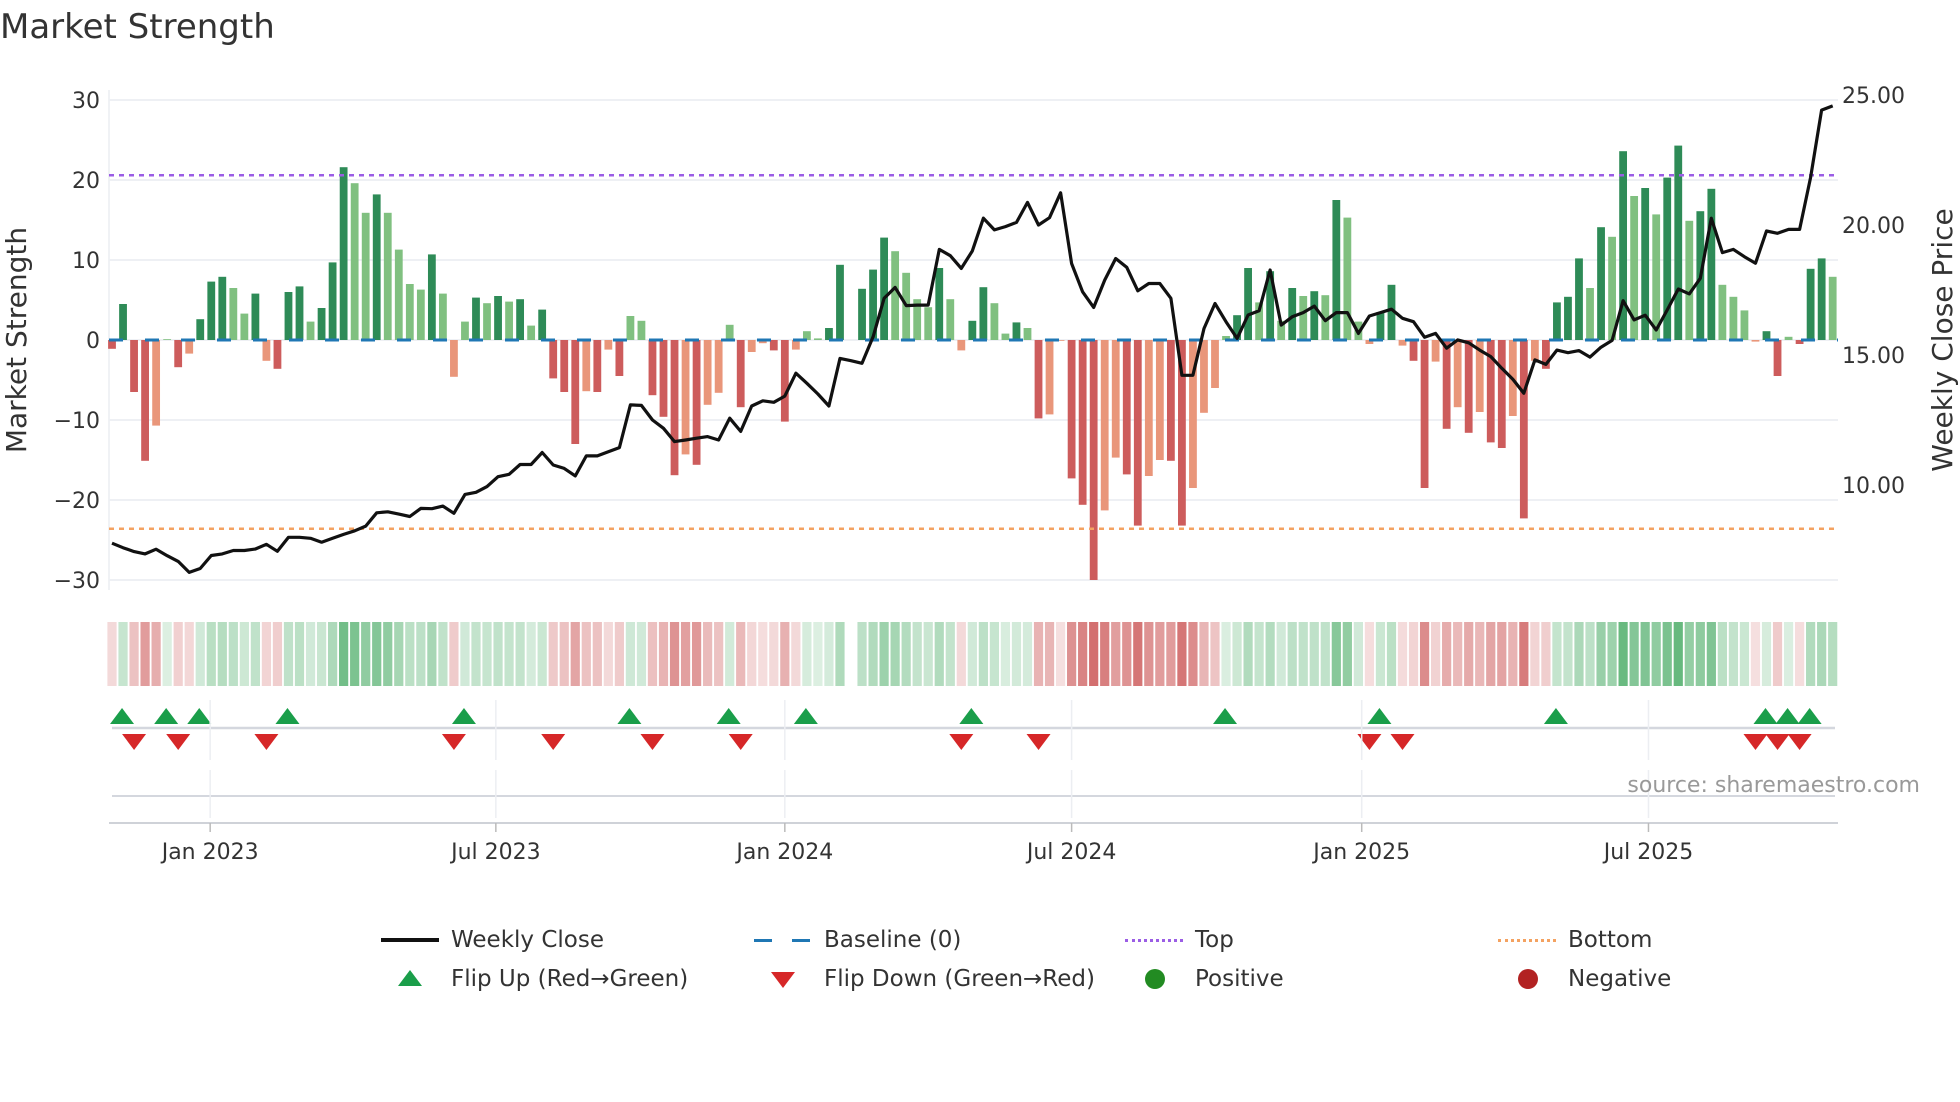 Image resolution: width=1960 pixels, height=1102 pixels. What do you see at coordinates (786, 940) in the screenshot?
I see `dash-swatch-icon` at bounding box center [786, 940].